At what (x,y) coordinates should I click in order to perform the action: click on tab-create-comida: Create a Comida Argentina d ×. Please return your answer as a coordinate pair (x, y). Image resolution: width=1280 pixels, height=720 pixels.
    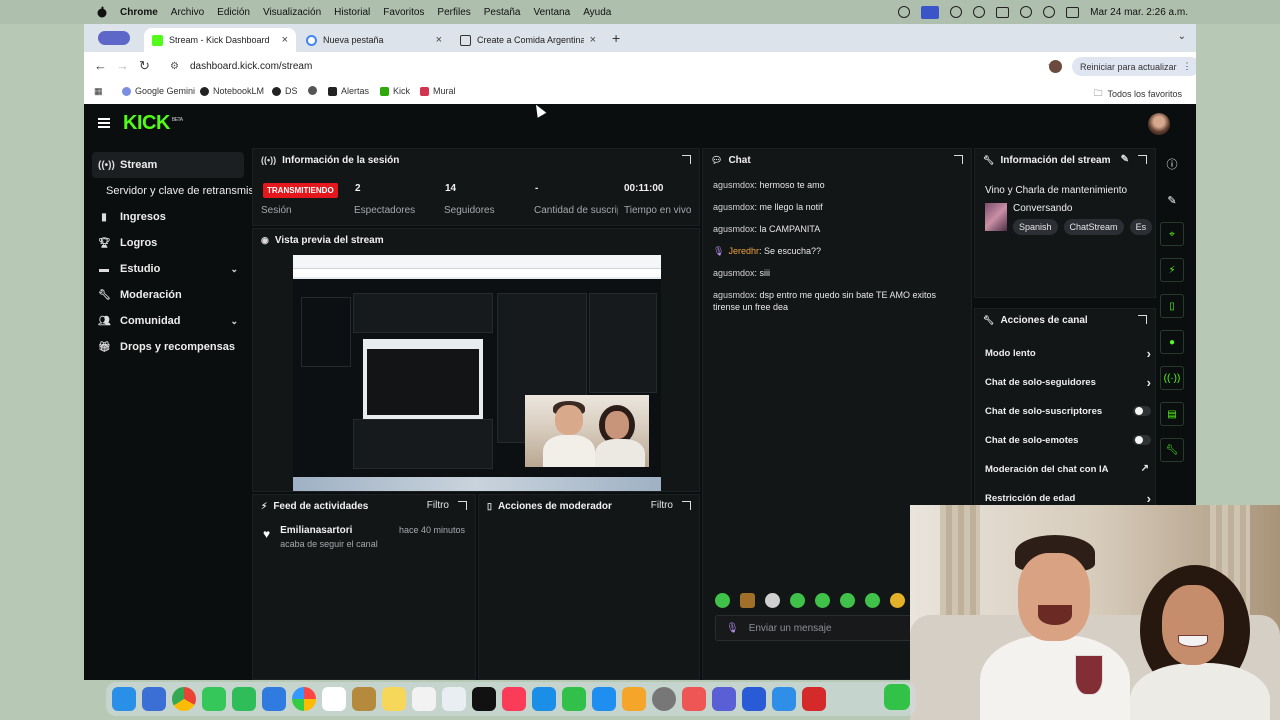
    Looking at the image, I should click on (528, 40).